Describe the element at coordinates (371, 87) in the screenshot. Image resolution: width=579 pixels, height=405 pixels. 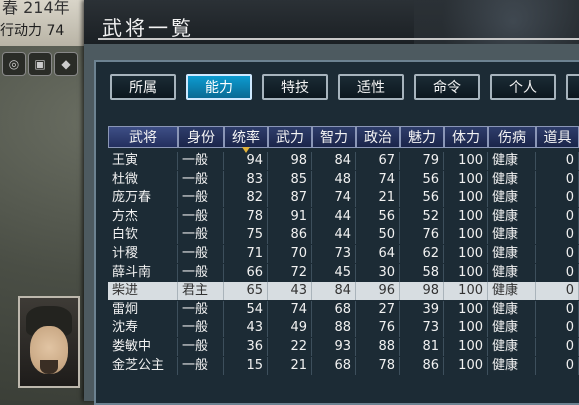
I see `tab-aptitude: 适性` at that location.